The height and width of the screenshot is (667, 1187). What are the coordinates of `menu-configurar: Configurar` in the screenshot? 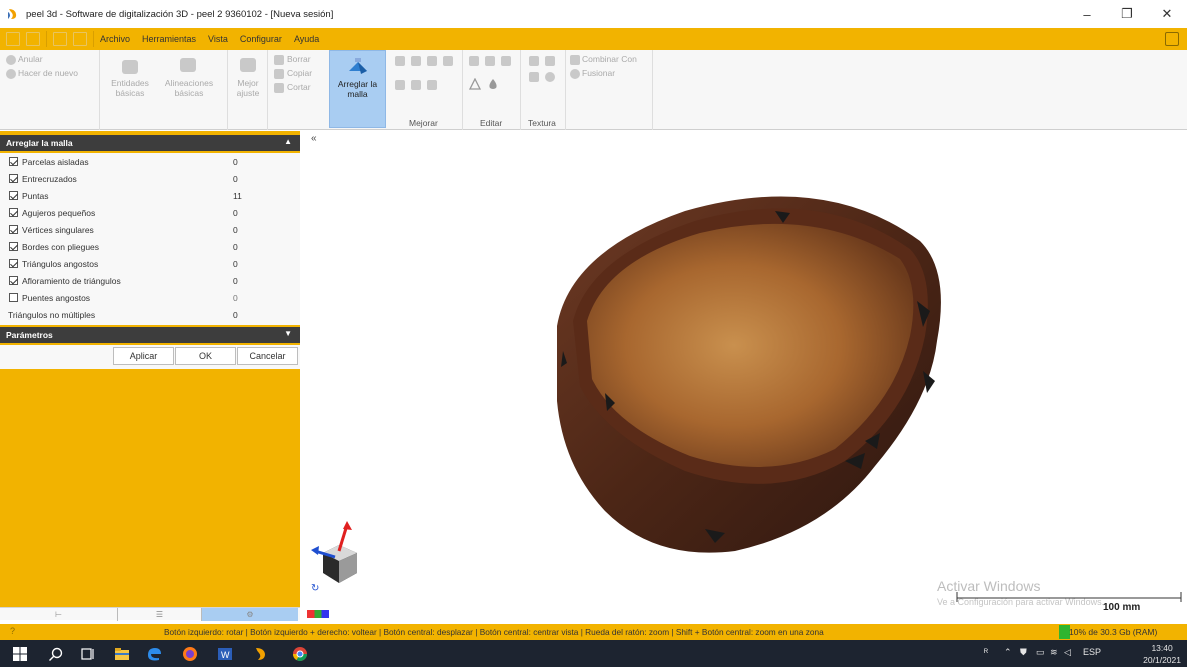 It's located at (261, 39).